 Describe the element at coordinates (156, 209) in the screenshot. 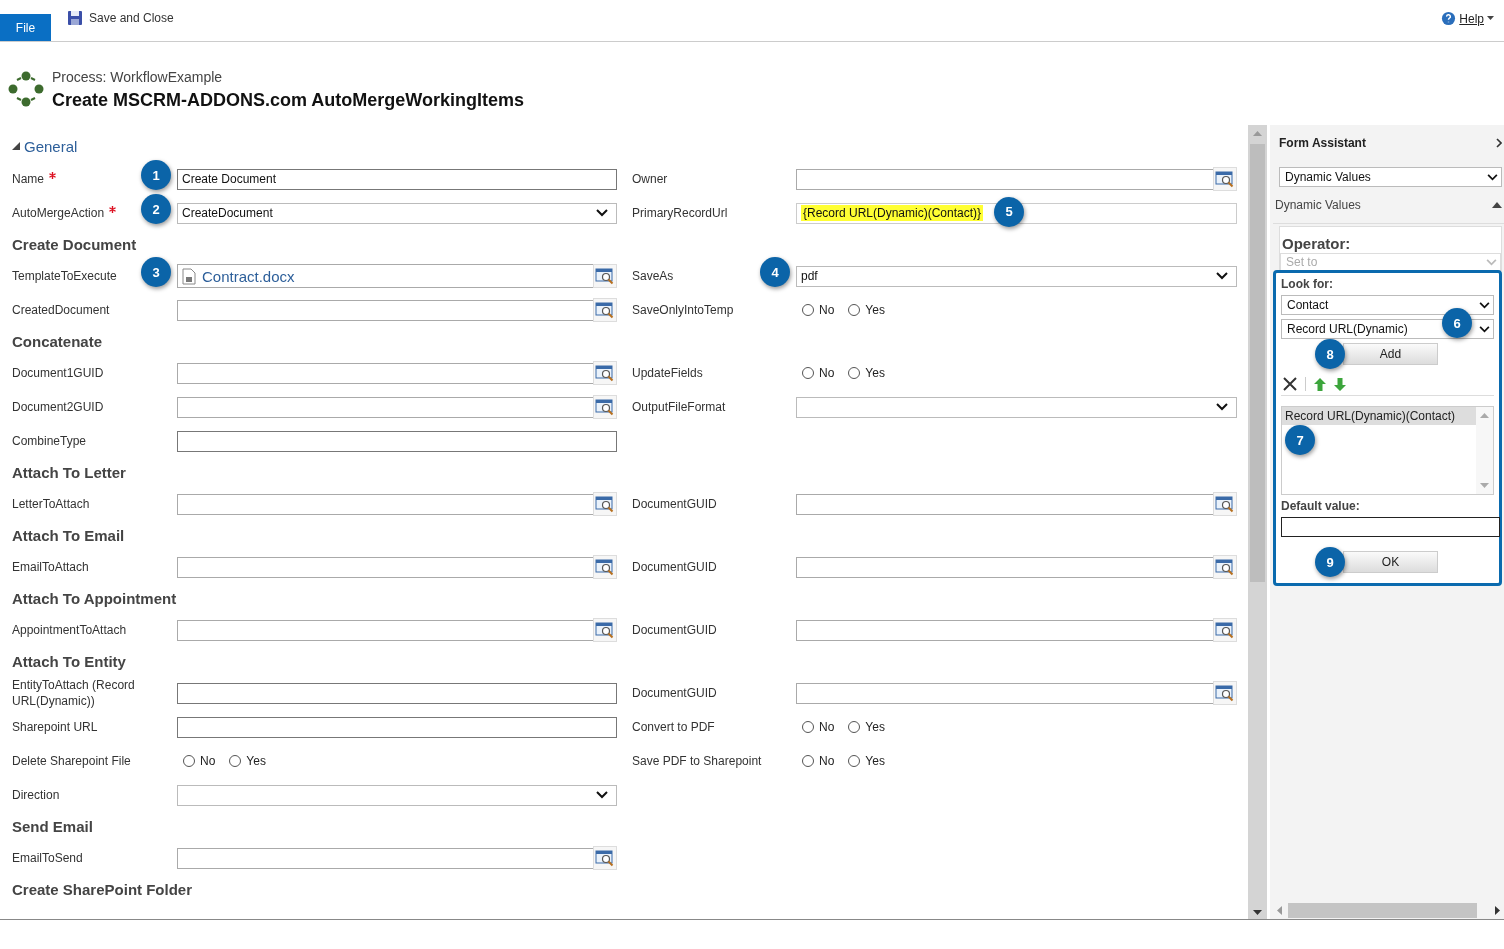

I see `callout-badge: 2` at that location.